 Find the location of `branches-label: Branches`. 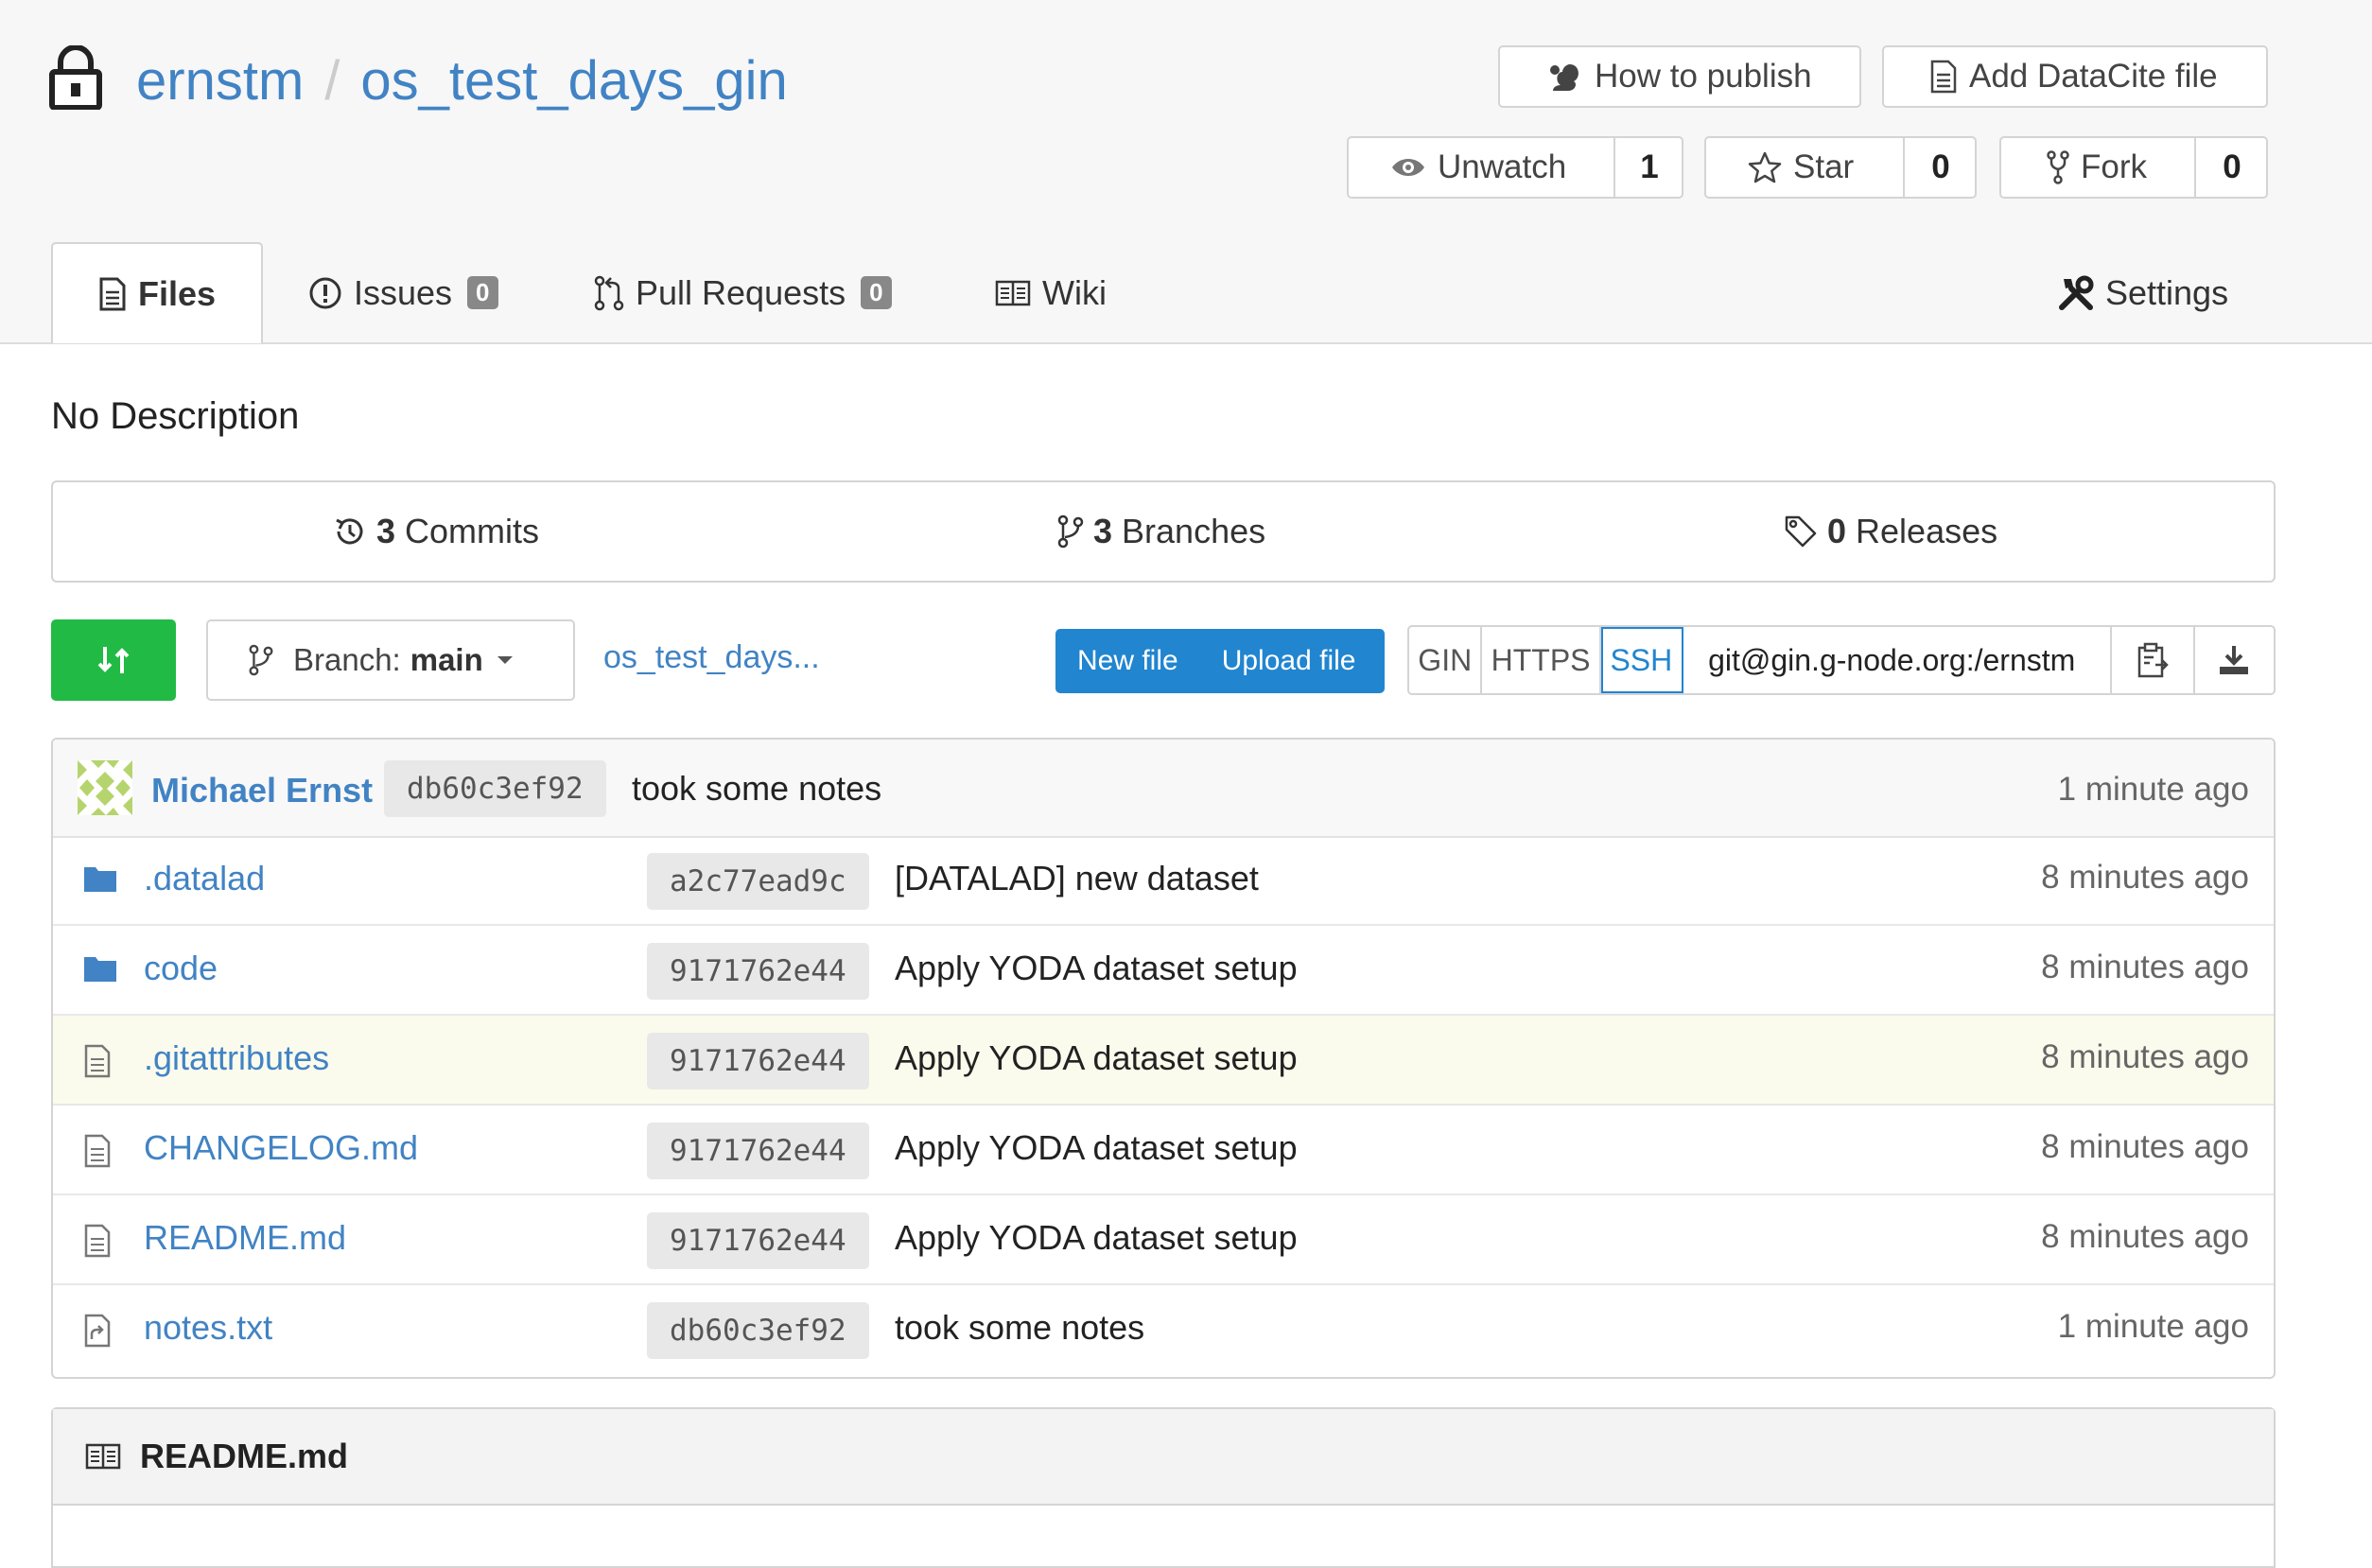

branches-label: Branches is located at coordinates (1194, 531).